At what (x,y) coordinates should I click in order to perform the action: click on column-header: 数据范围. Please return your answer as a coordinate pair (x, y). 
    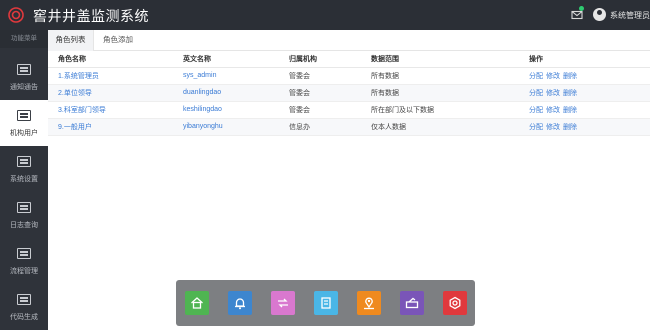
    Looking at the image, I should click on (440, 59).